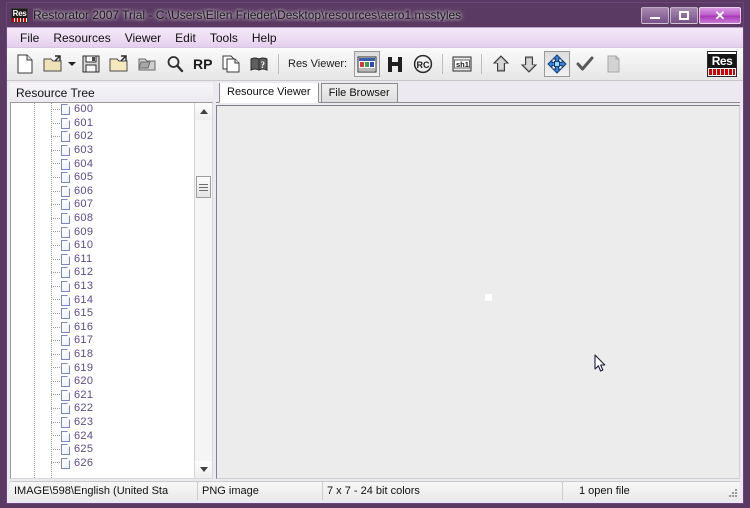 The height and width of the screenshot is (508, 750). I want to click on rp-script-icon: RP, so click(203, 64).